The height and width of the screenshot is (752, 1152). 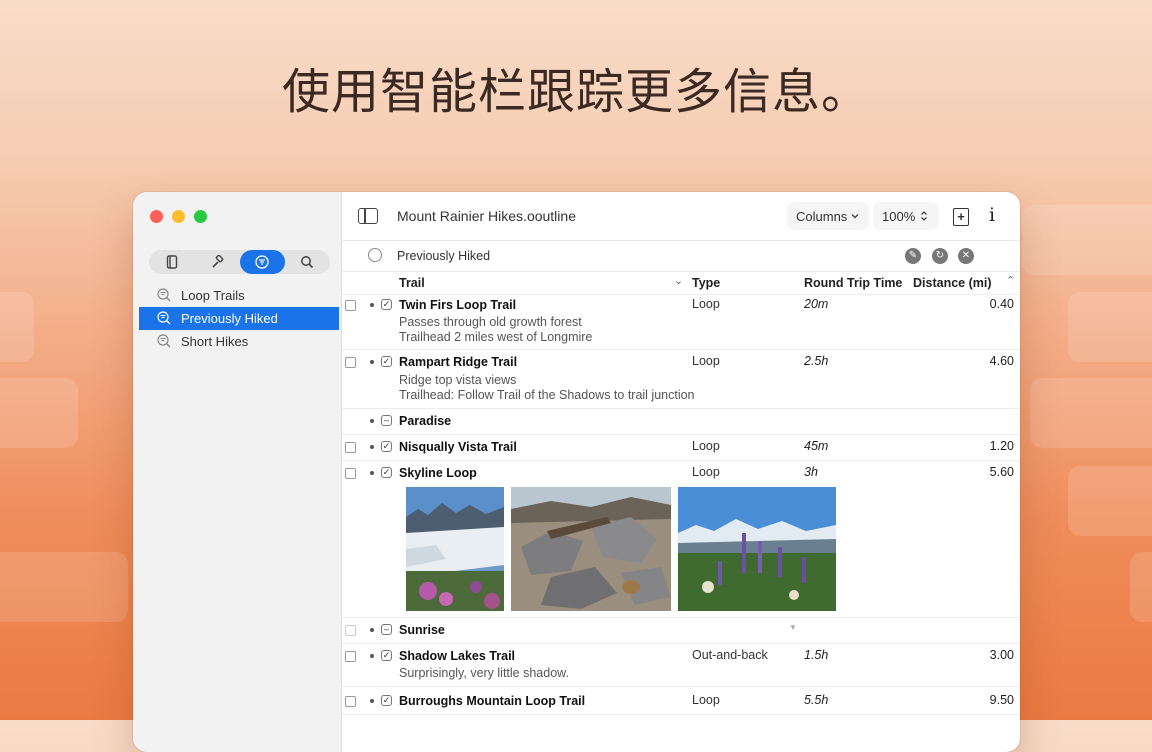 I want to click on inspect-tab, so click(x=216, y=262).